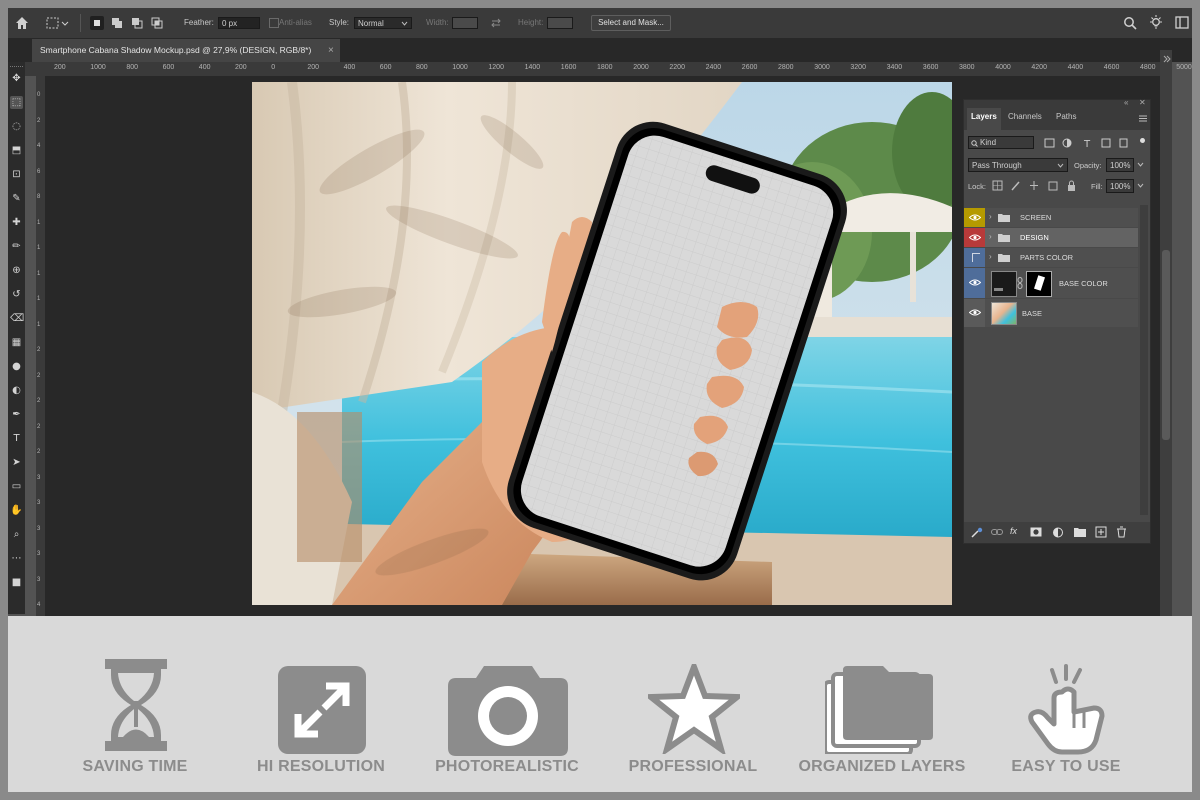 This screenshot has width=1200, height=800. I want to click on home-icon, so click(22, 23).